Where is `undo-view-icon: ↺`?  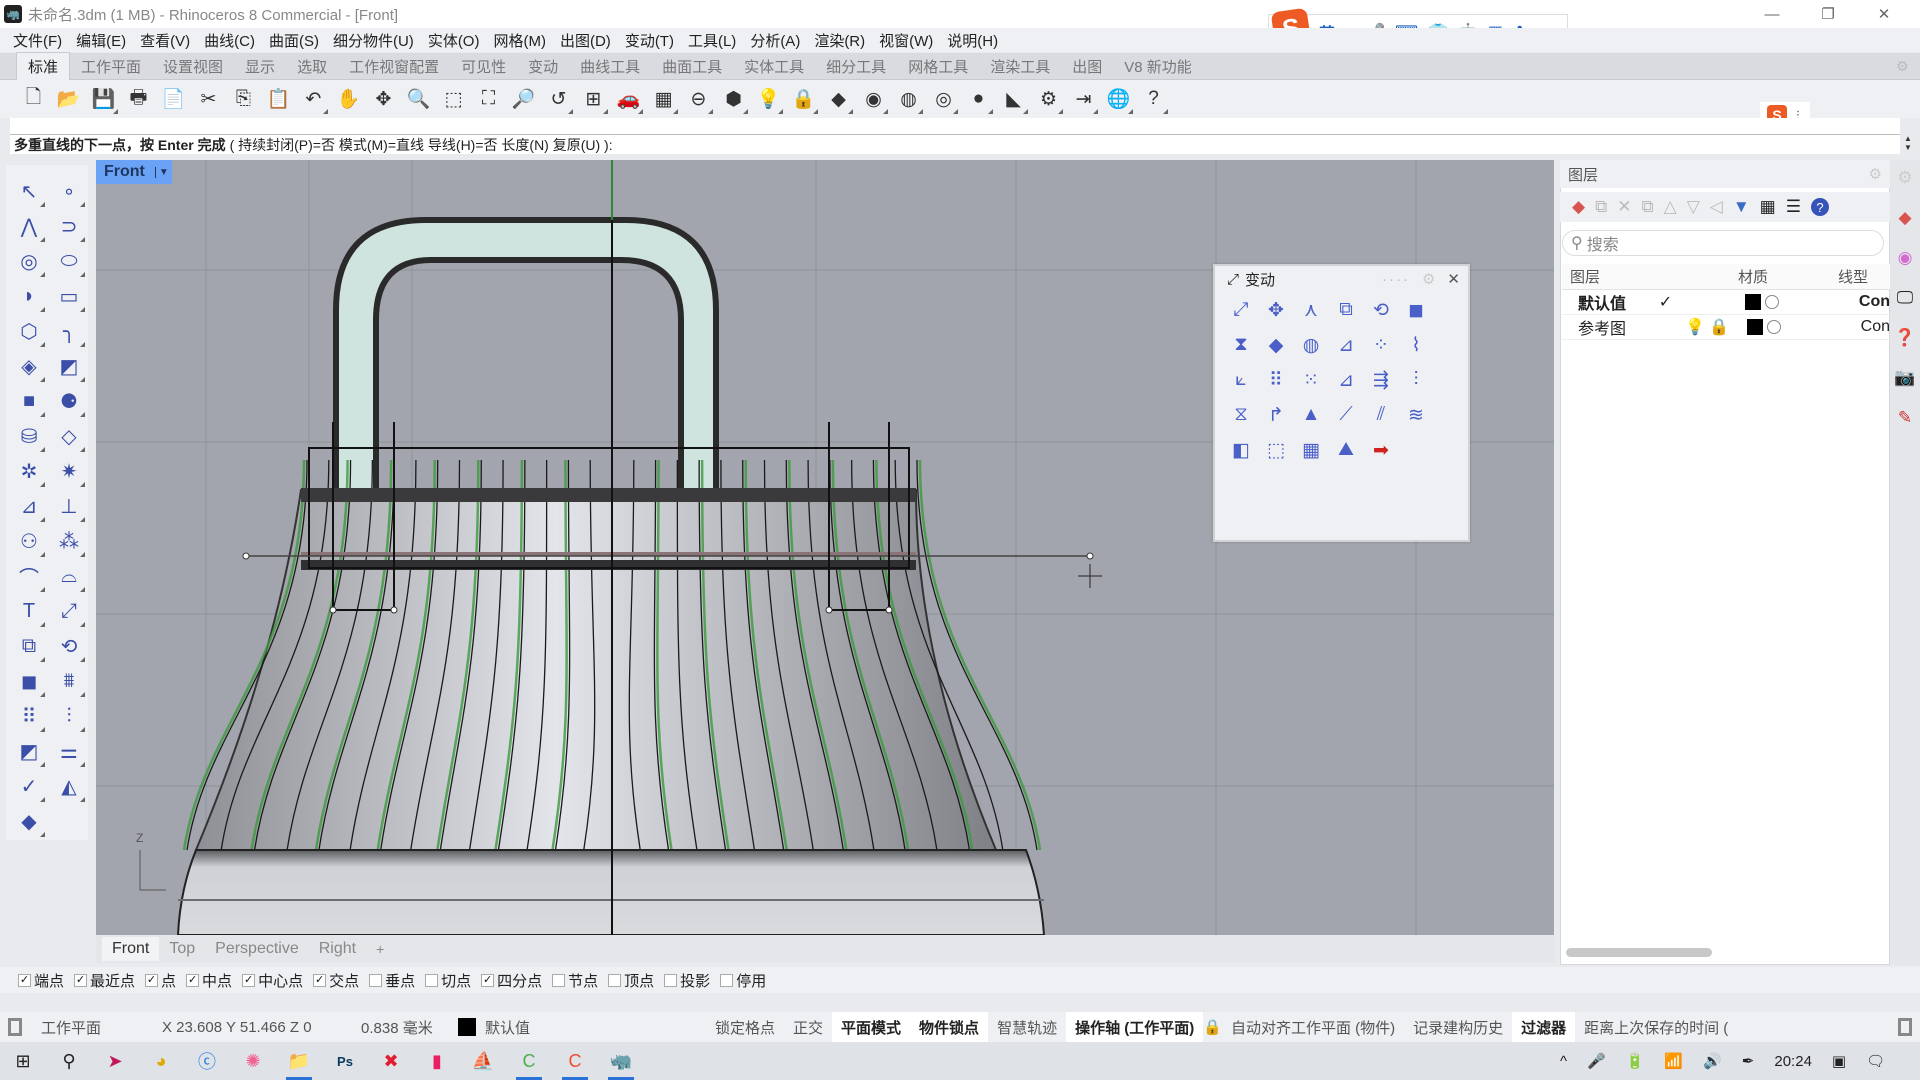 undo-view-icon: ↺ is located at coordinates (558, 99).